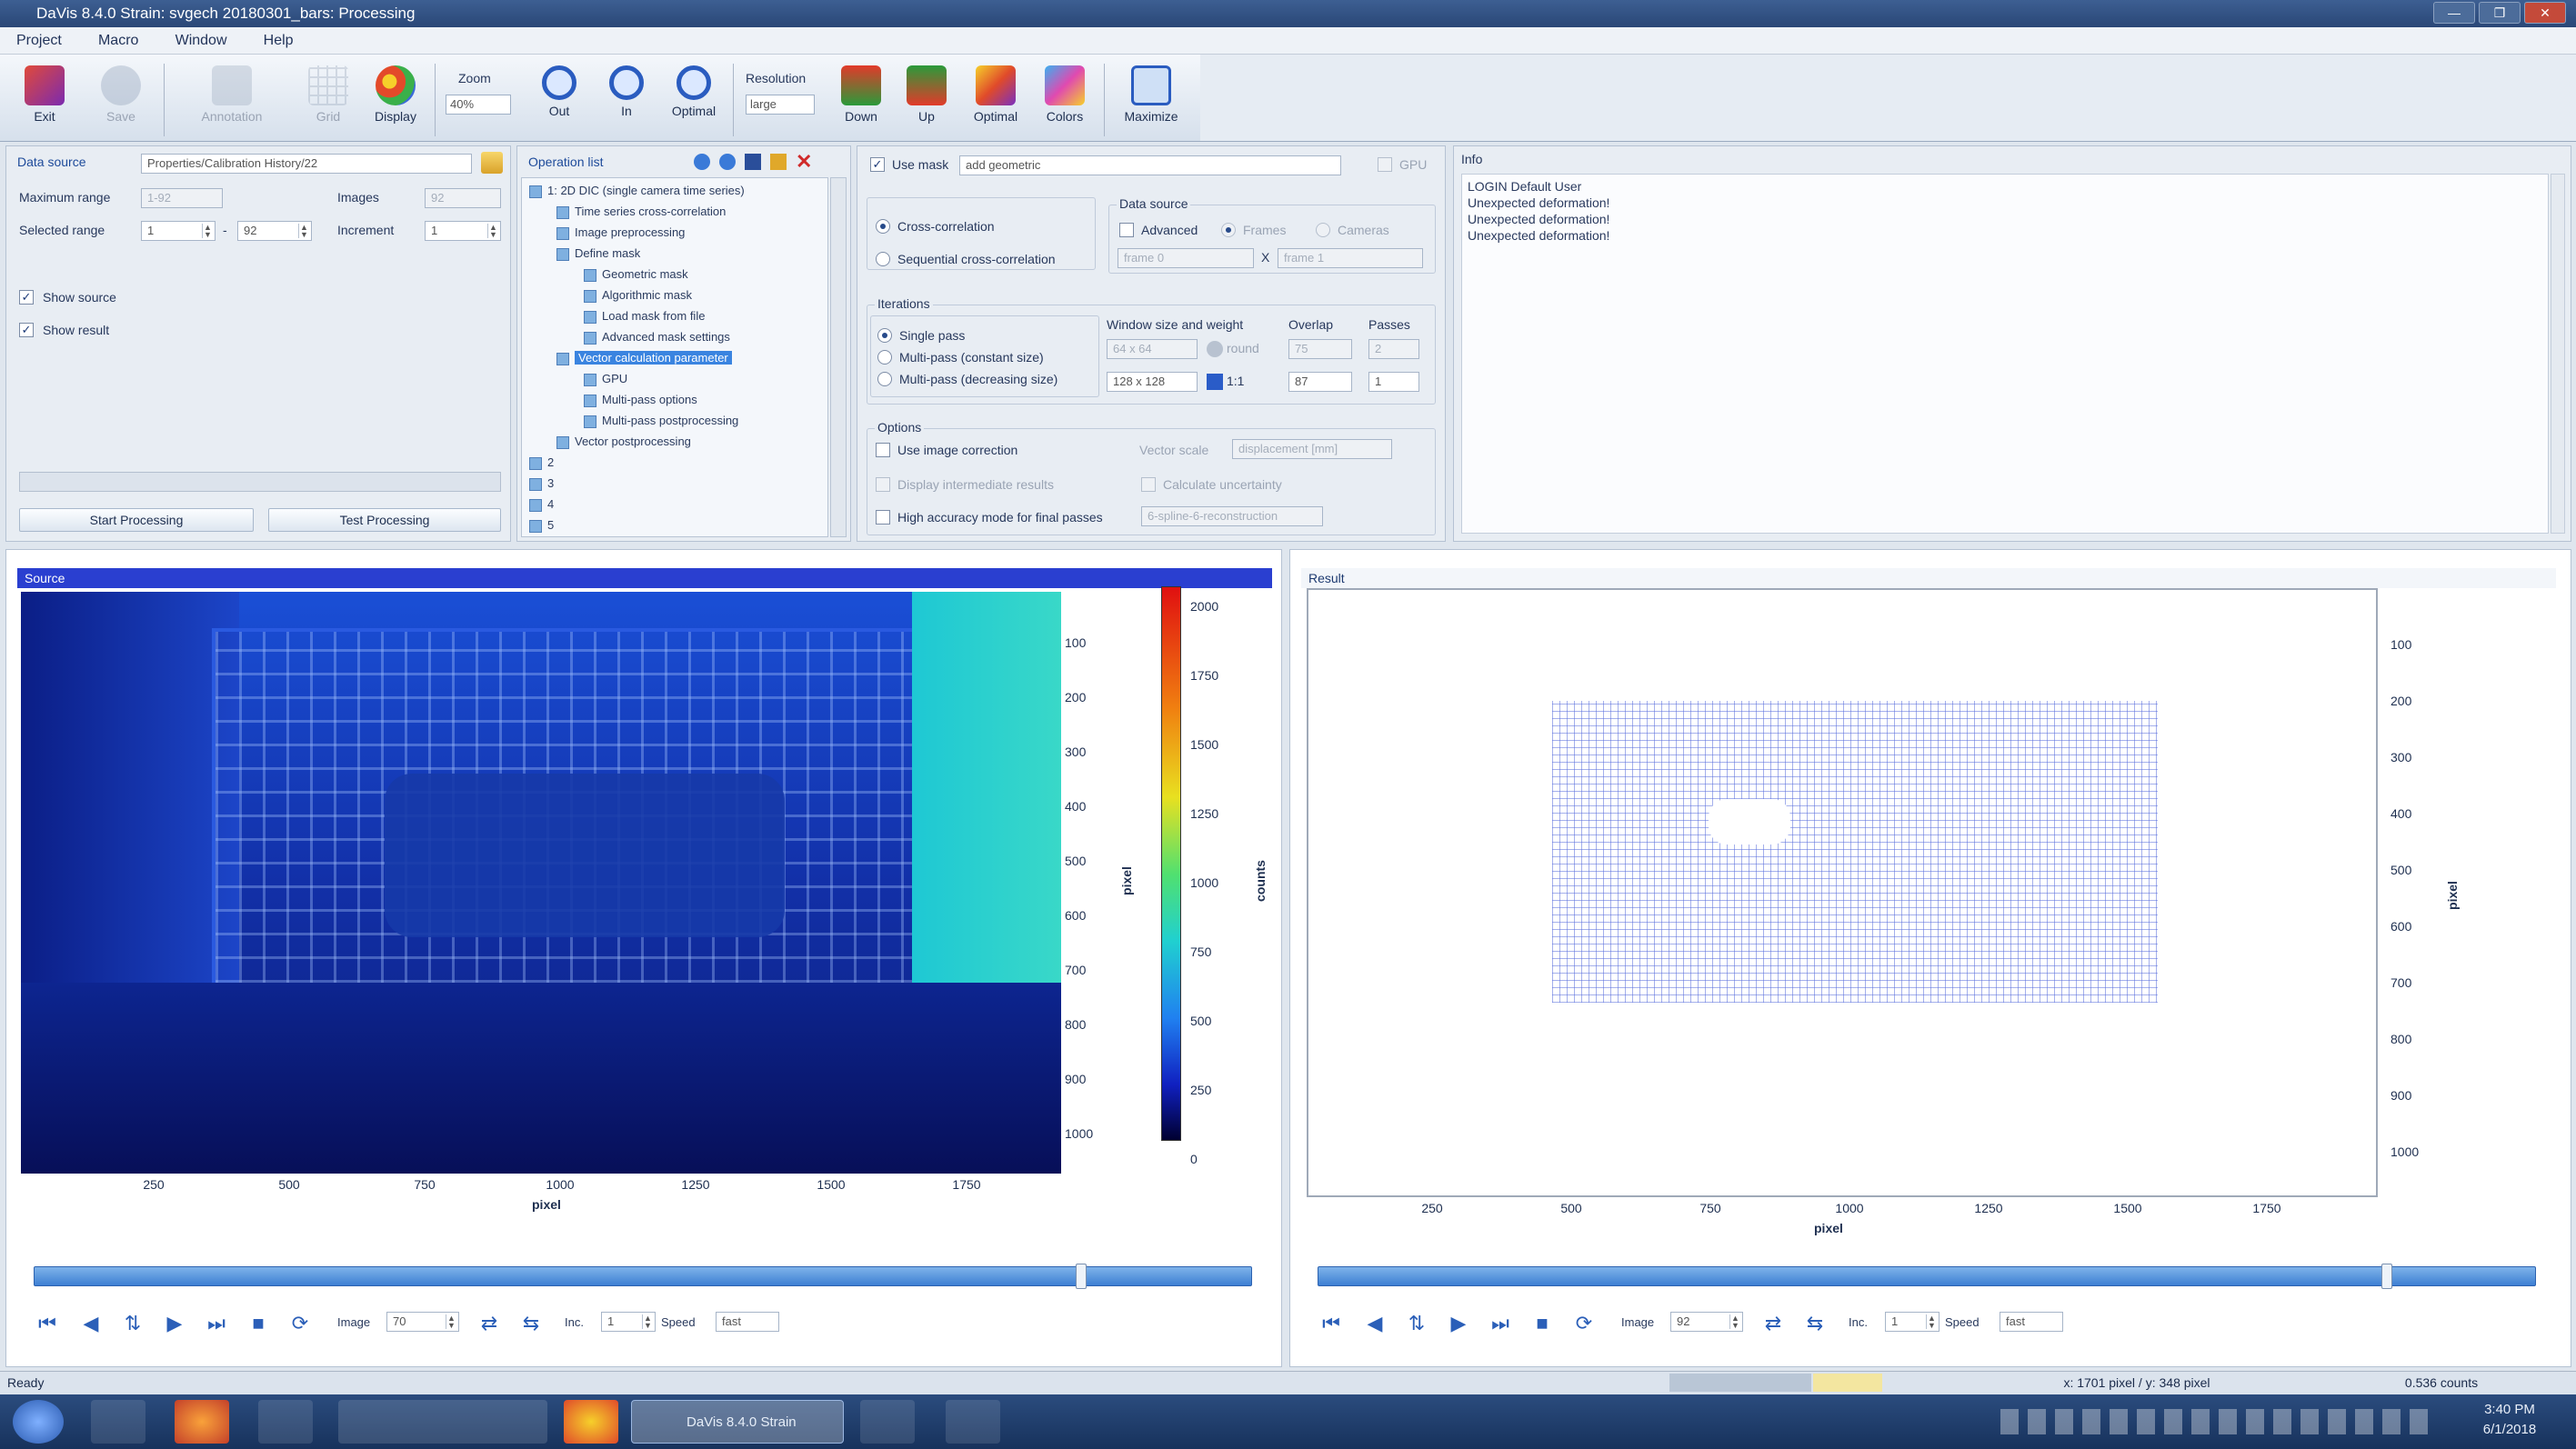 This screenshot has height=1449, width=2576. What do you see at coordinates (883, 226) in the screenshot?
I see `cross-correlation-radio` at bounding box center [883, 226].